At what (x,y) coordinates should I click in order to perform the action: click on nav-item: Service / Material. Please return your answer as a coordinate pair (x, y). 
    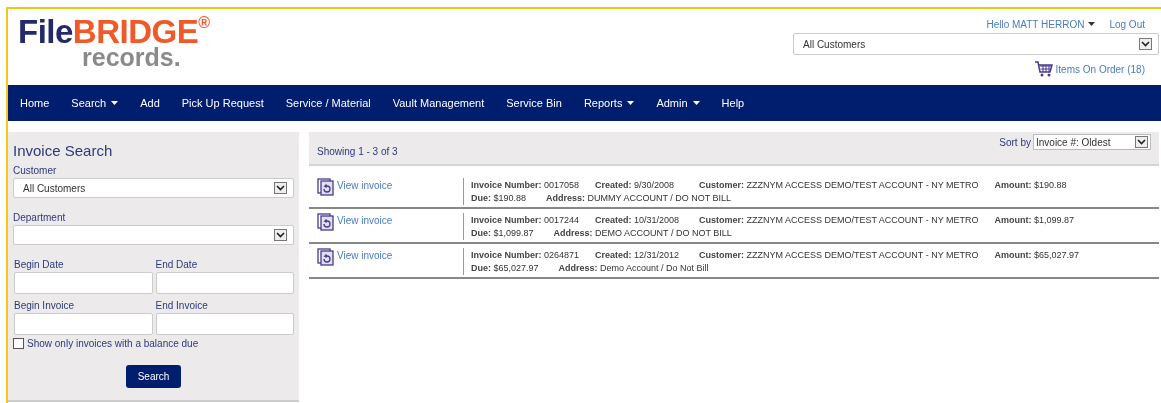
    Looking at the image, I should click on (328, 103).